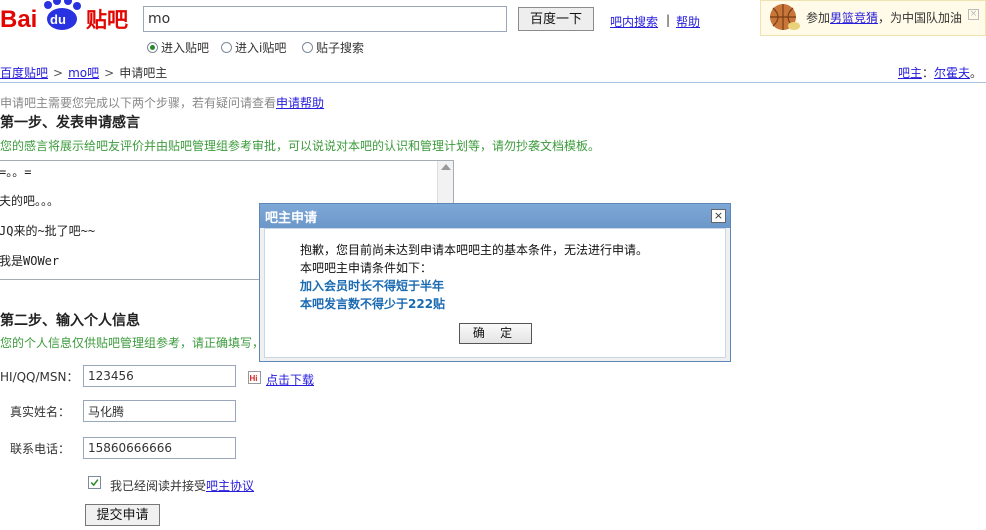 The height and width of the screenshot is (530, 986). I want to click on essay-line: 我是WOWer, so click(30, 261).